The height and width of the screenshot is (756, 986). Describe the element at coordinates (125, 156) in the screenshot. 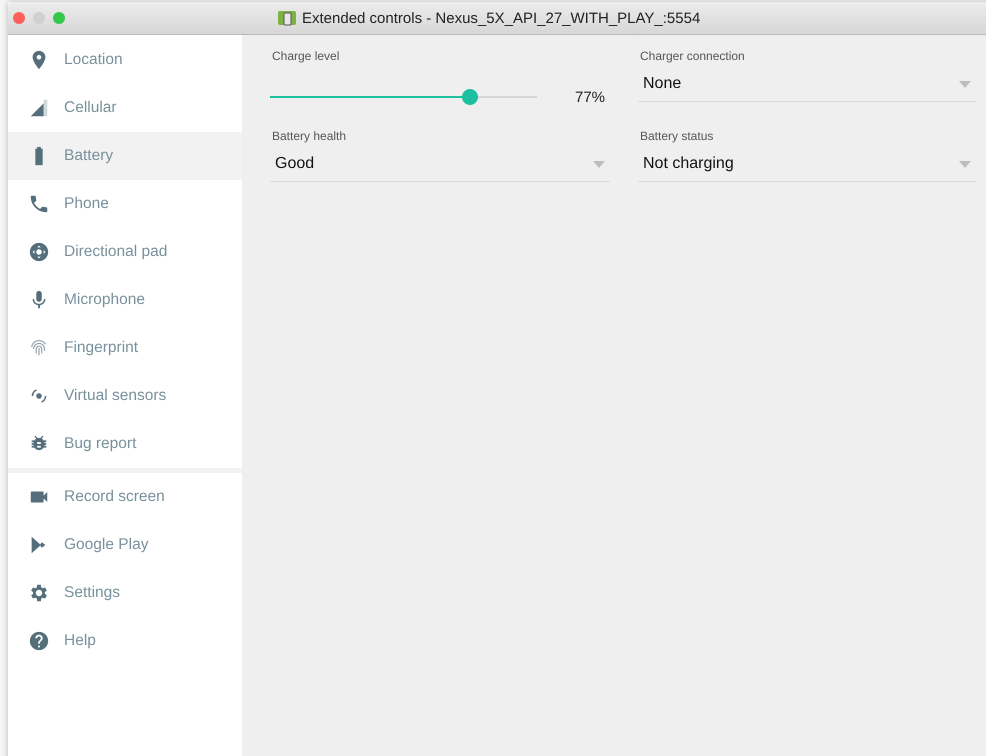

I see `sidebar-item: Battery` at that location.